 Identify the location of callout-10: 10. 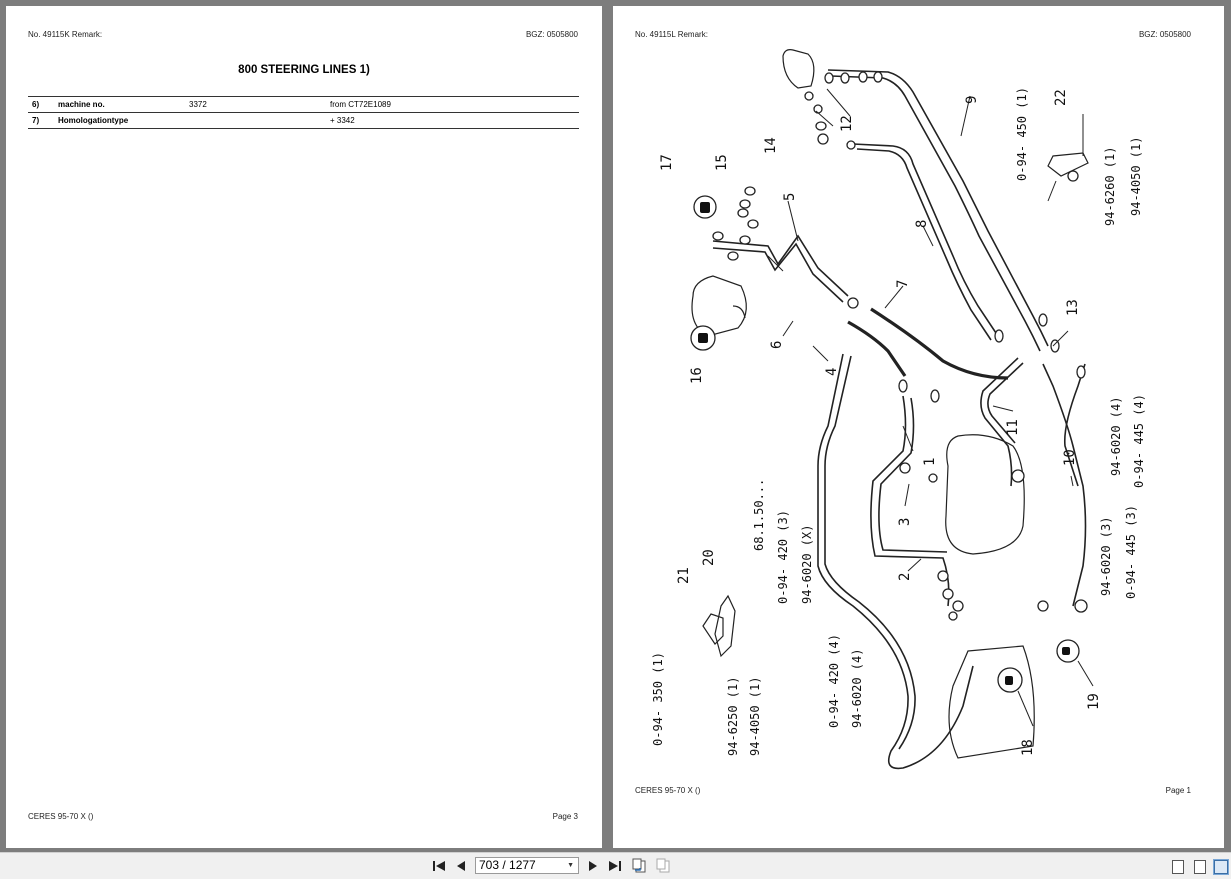
(1070, 457).